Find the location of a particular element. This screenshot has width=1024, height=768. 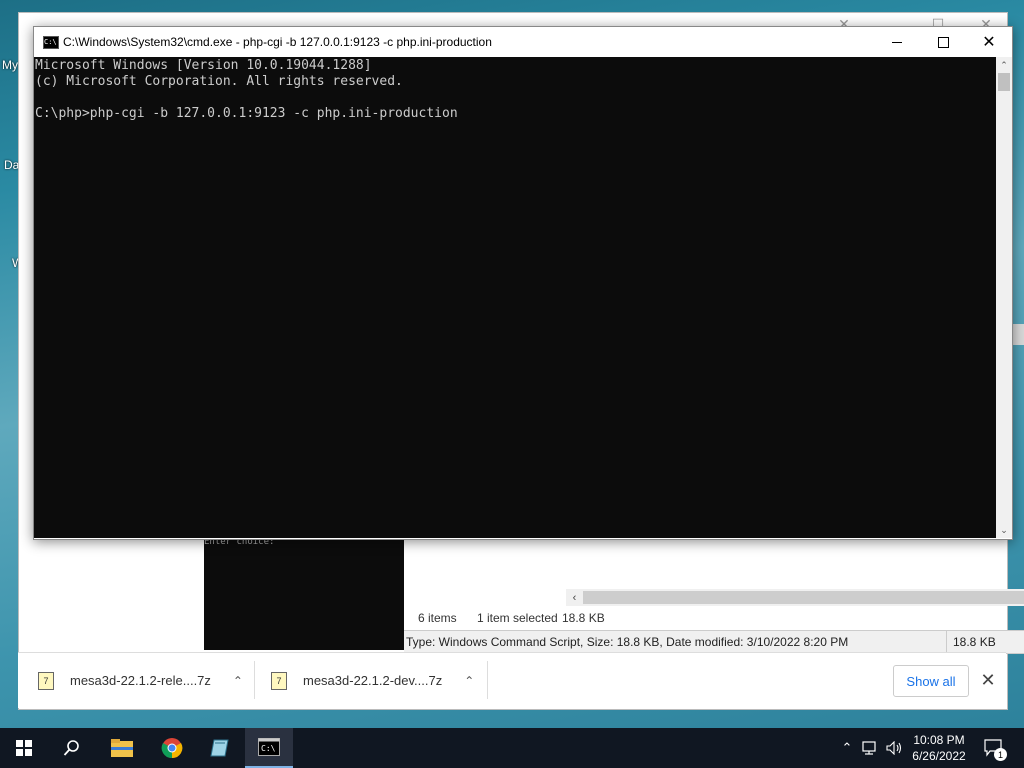

windows-start-icon is located at coordinates (24, 748).